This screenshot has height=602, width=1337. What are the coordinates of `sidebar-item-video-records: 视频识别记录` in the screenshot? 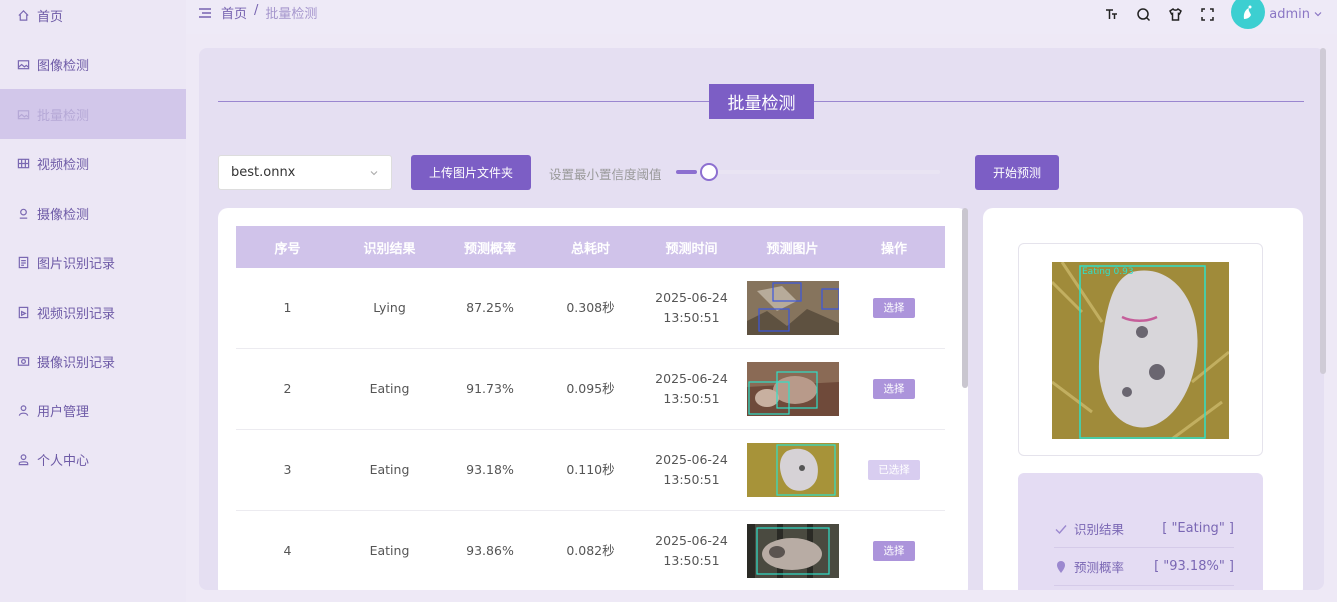 It's located at (93, 312).